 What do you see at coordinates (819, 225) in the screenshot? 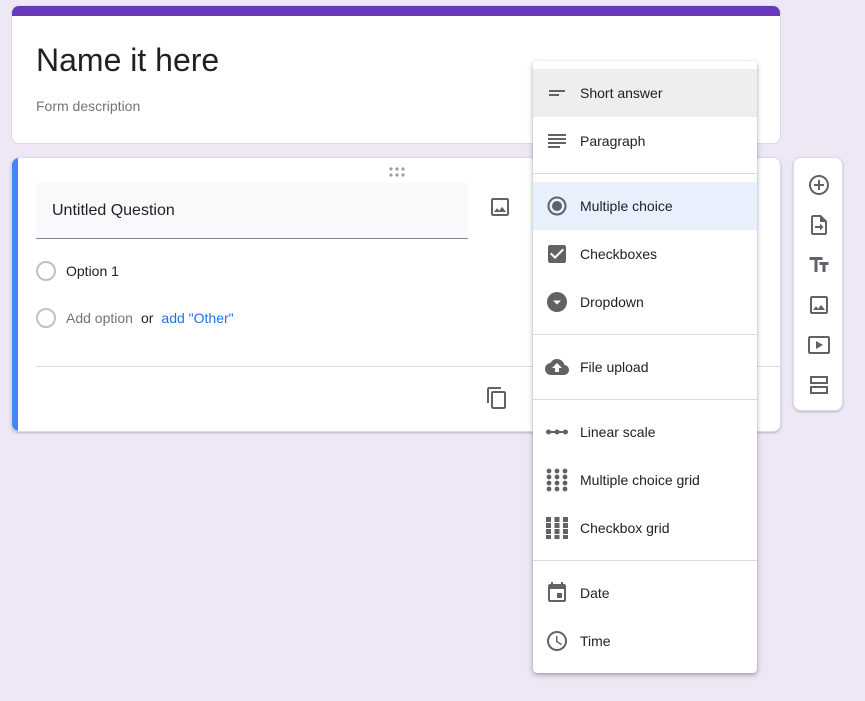
I see `import-questions-icon` at bounding box center [819, 225].